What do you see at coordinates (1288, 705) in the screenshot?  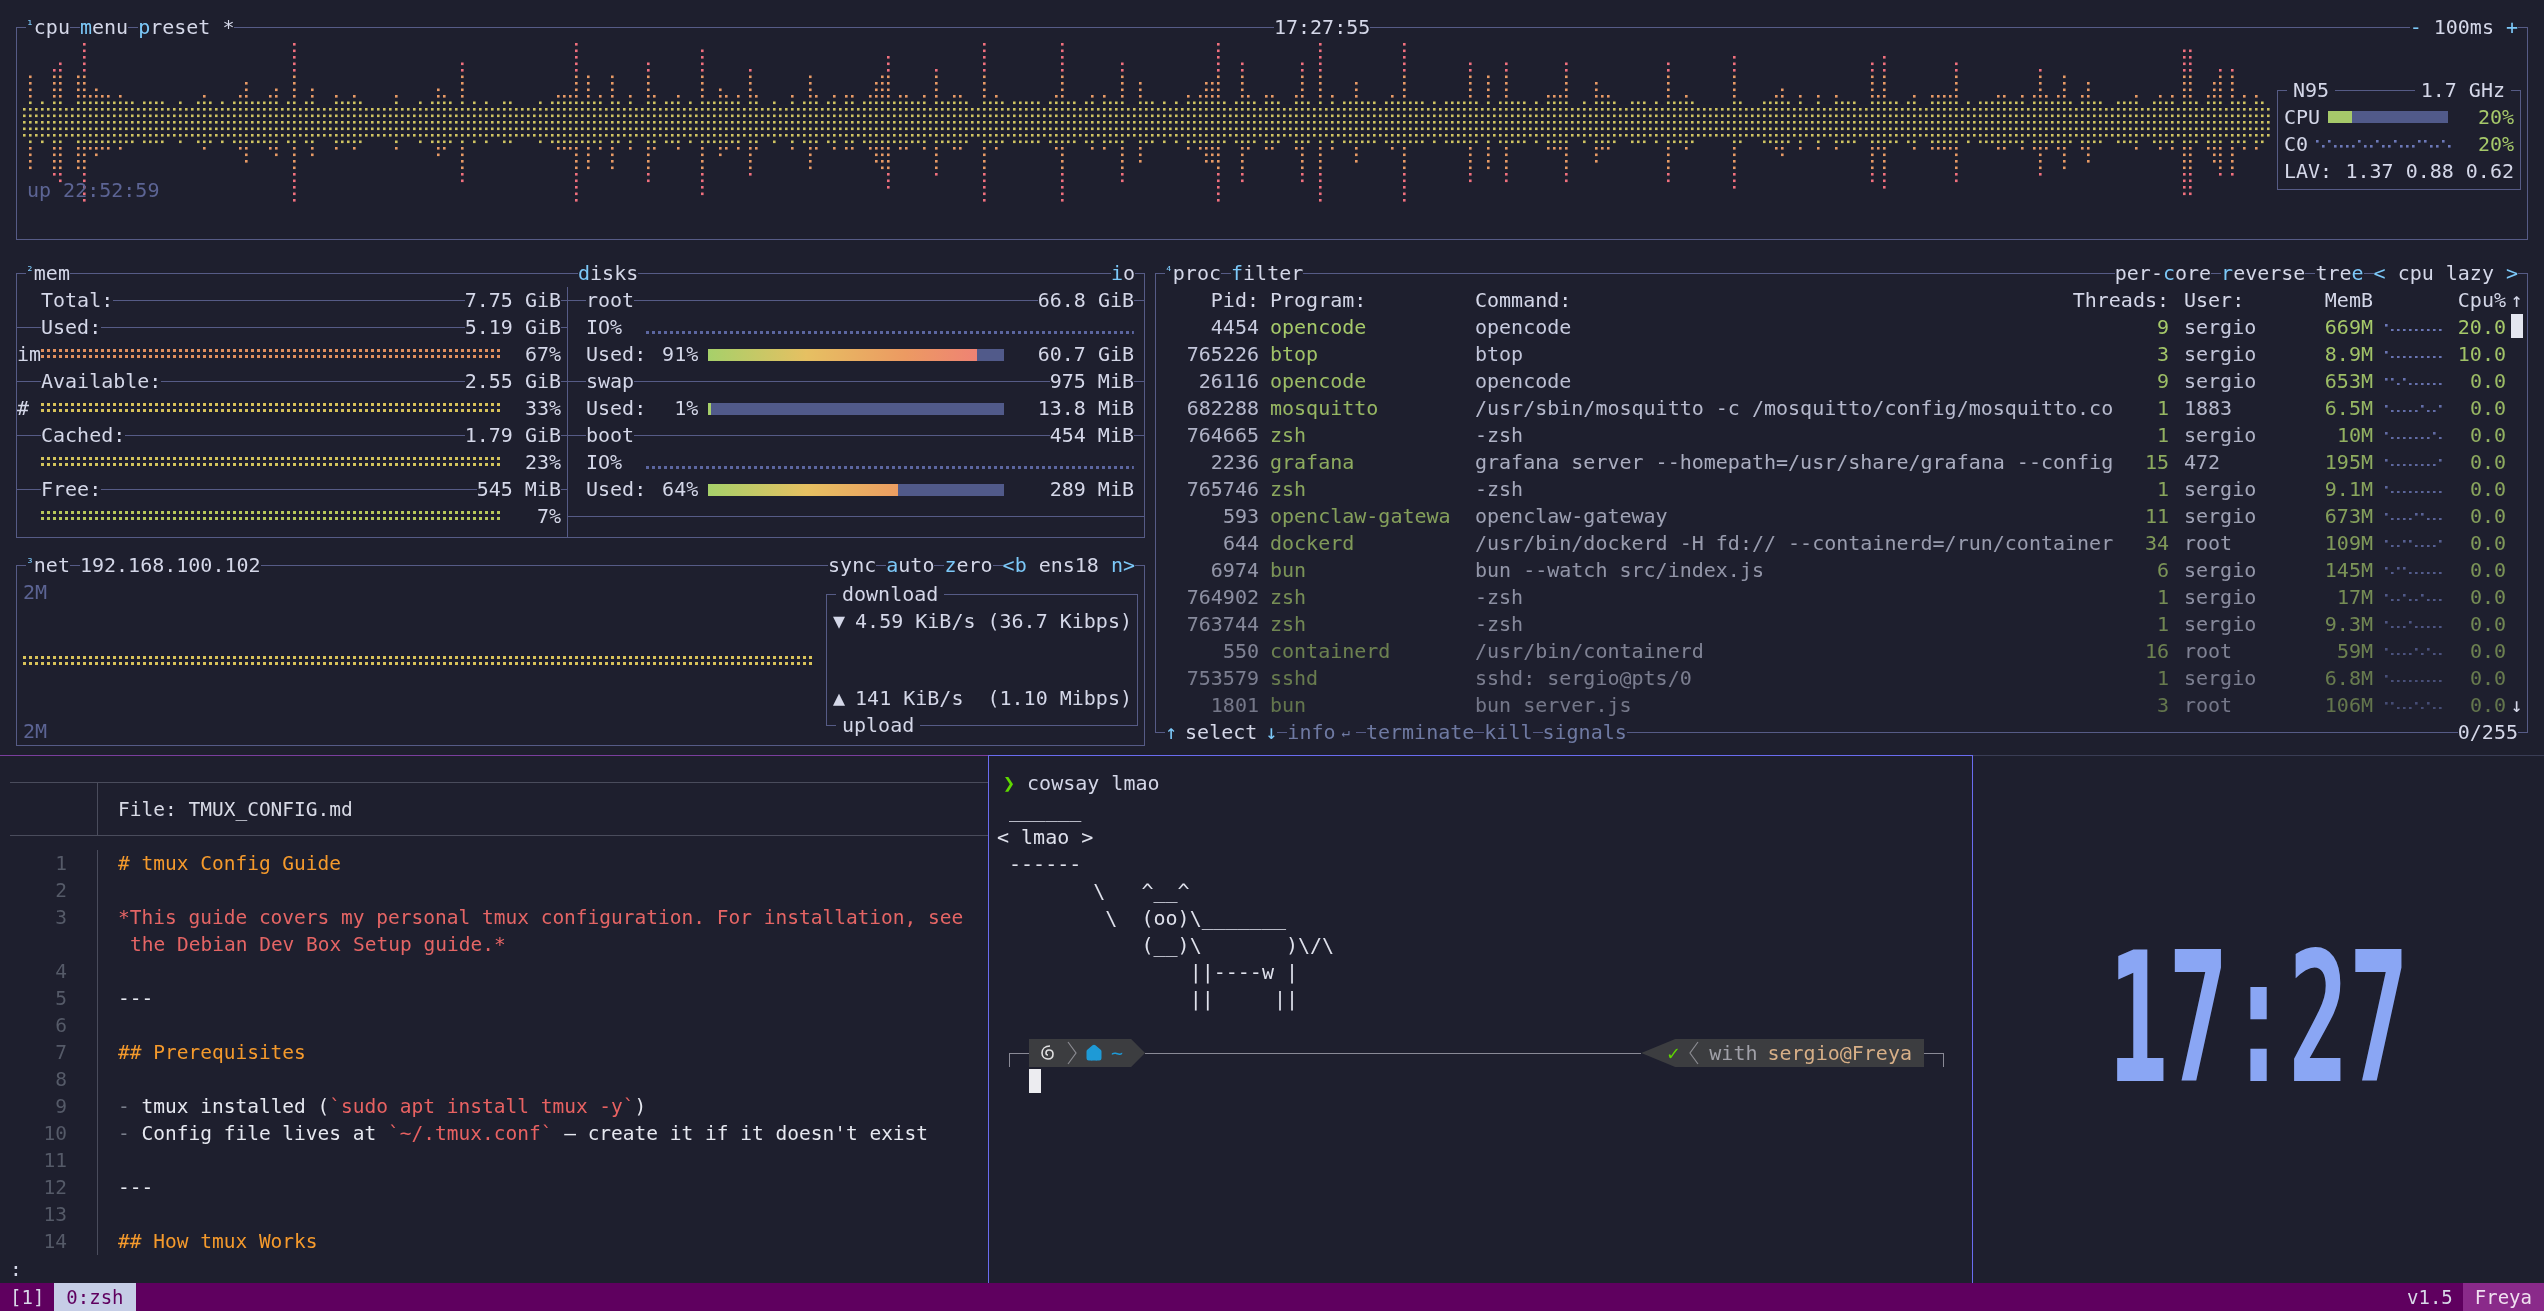 I see `table-cell: bun` at bounding box center [1288, 705].